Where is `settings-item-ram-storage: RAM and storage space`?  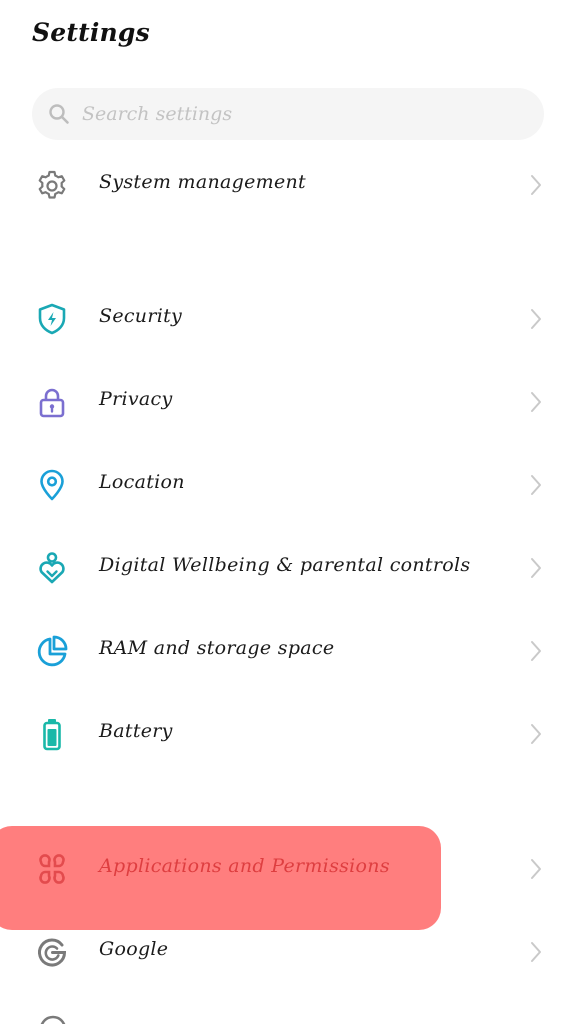 settings-item-ram-storage: RAM and storage space is located at coordinates (288, 651).